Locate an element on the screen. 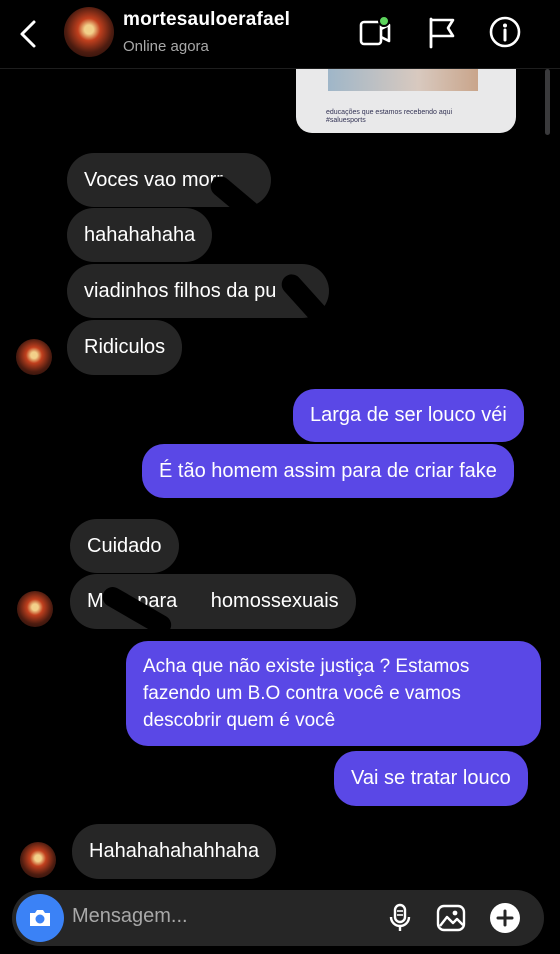 Image resolution: width=560 pixels, height=954 pixels. gallery-icon is located at coordinates (451, 918).